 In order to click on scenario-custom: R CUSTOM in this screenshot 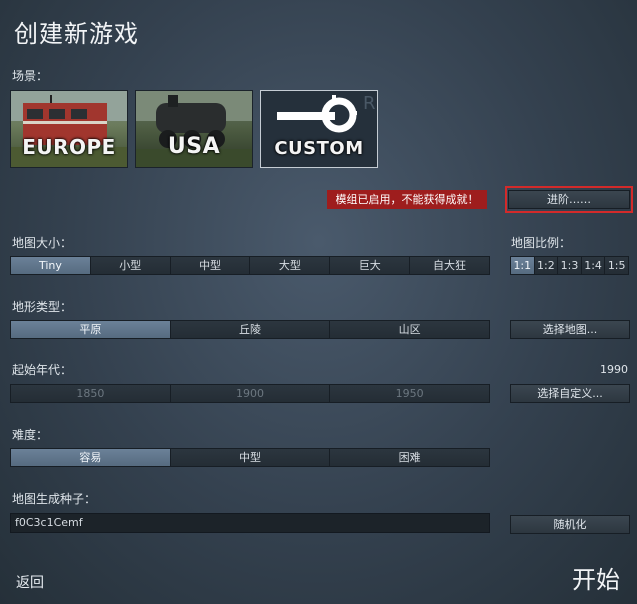, I will do `click(319, 129)`.